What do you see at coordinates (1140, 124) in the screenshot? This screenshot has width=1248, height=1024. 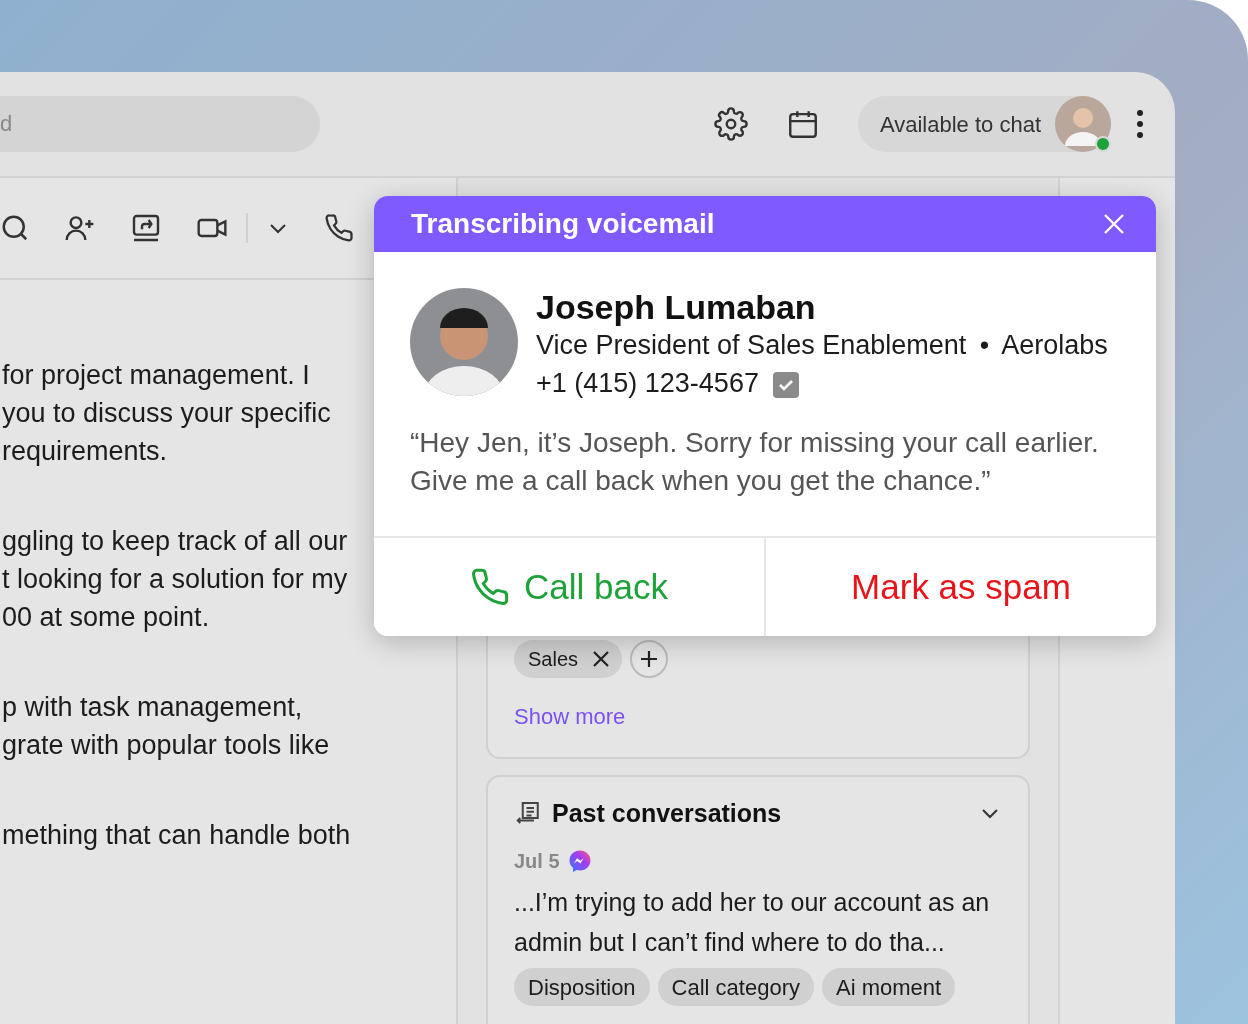 I see `more-options-icon` at bounding box center [1140, 124].